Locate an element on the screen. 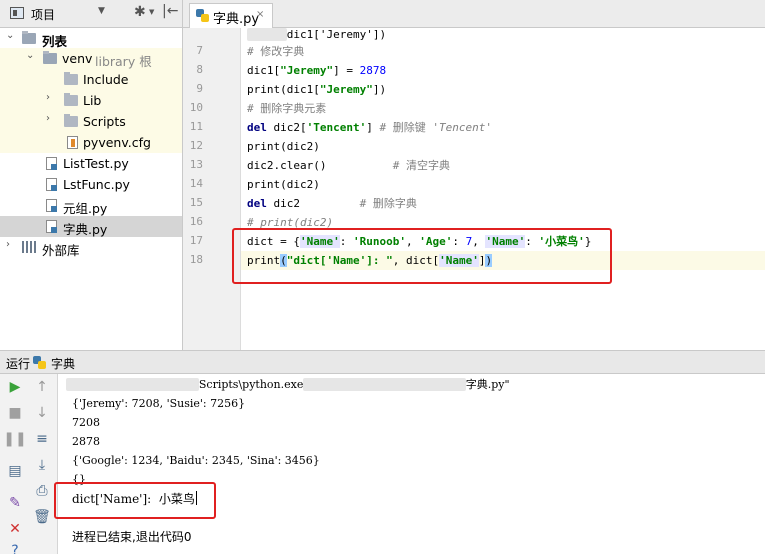 This screenshot has width=765, height=554. pin-icon: ✎ is located at coordinates (15, 503).